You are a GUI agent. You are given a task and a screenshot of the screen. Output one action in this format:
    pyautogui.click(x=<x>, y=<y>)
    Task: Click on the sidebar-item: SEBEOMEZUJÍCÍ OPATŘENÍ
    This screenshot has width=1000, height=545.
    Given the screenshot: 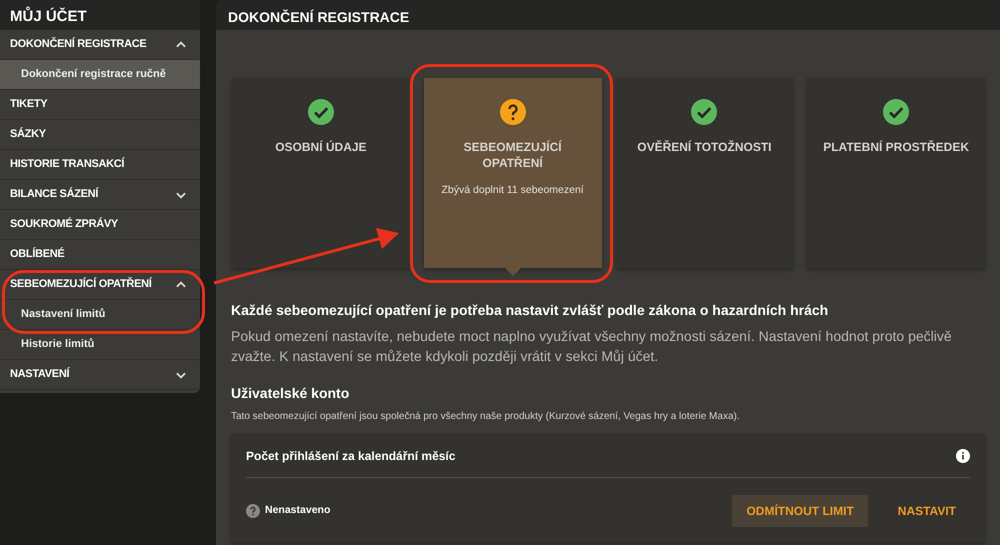 What is the action you would take?
    pyautogui.click(x=100, y=285)
    